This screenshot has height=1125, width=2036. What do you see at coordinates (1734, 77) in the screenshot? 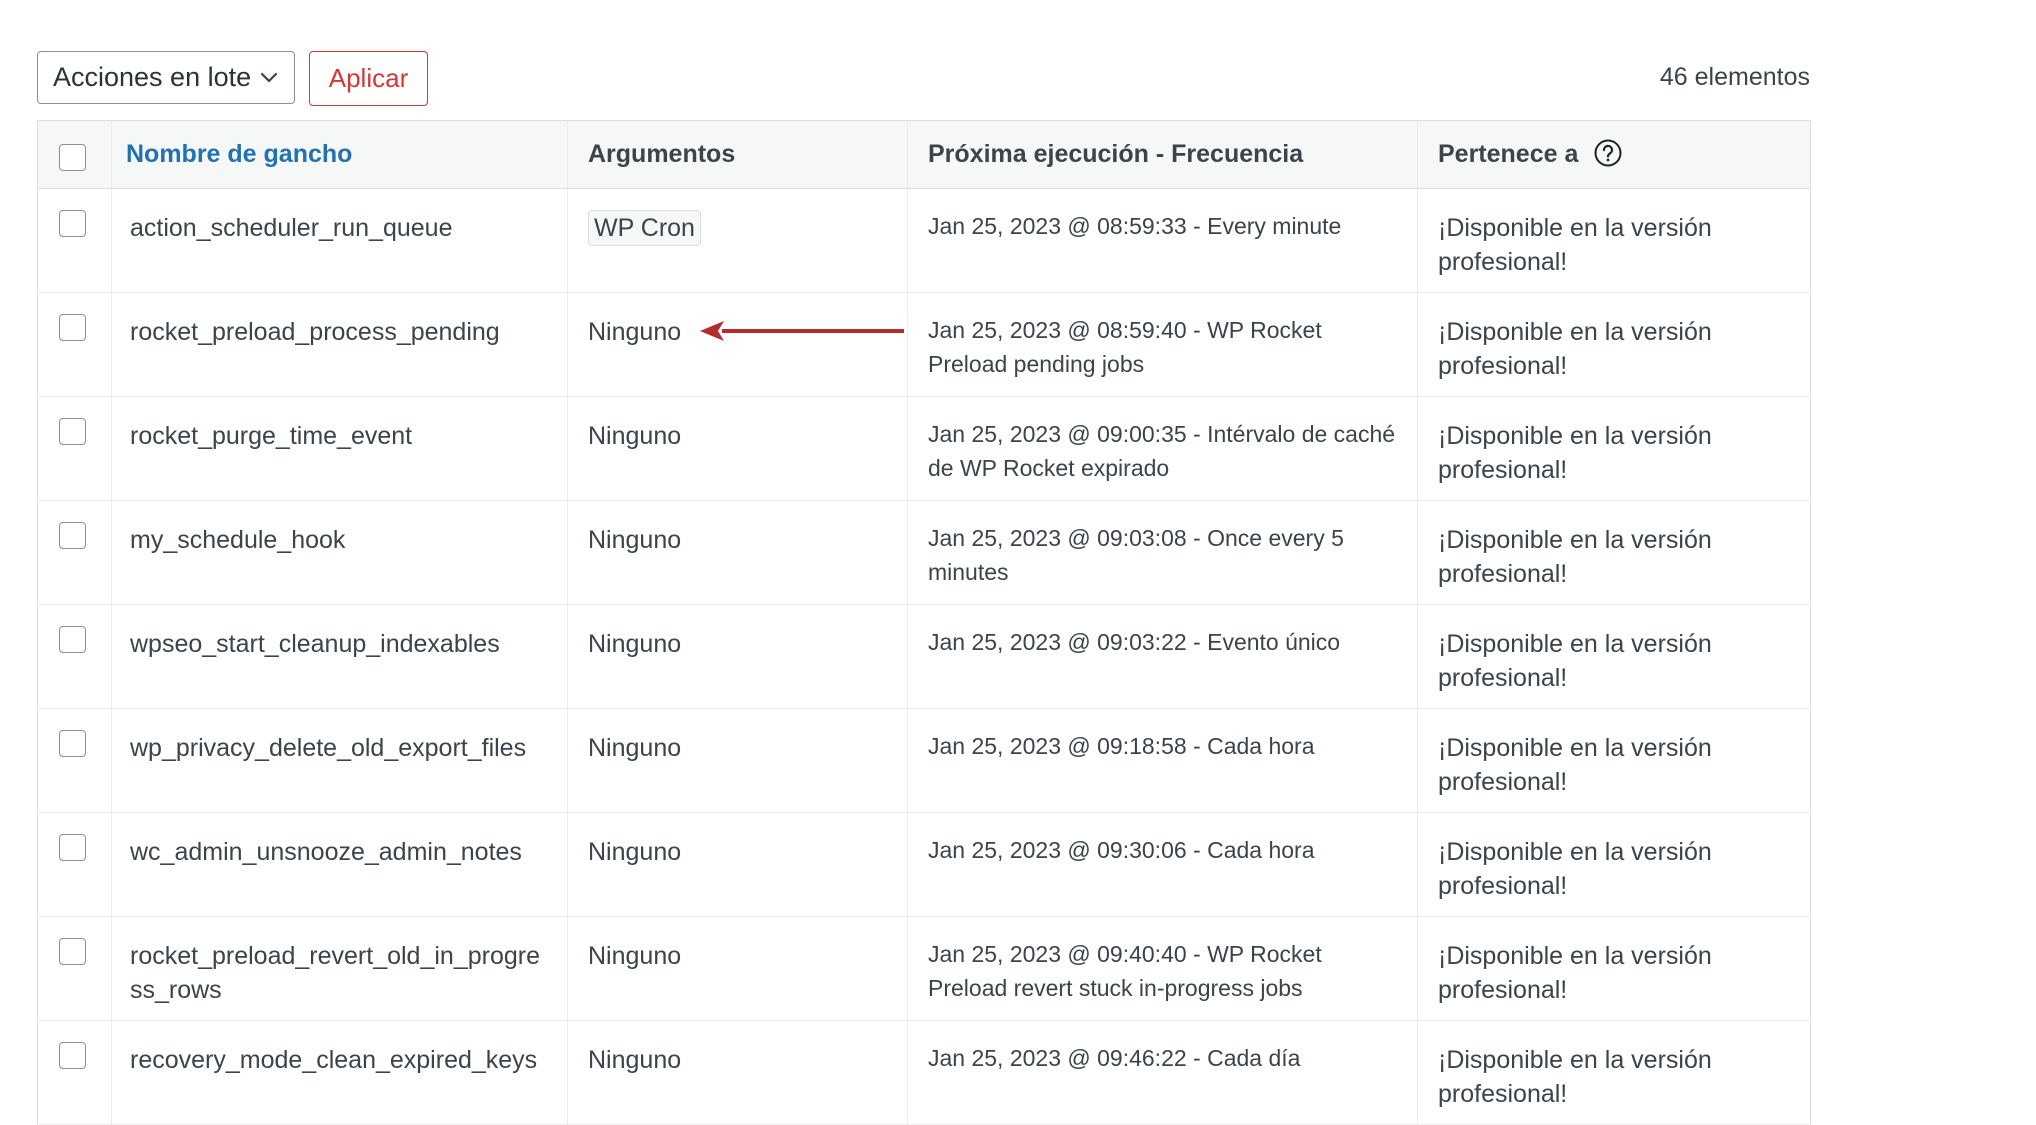
I see `item-count: 46 elementos` at bounding box center [1734, 77].